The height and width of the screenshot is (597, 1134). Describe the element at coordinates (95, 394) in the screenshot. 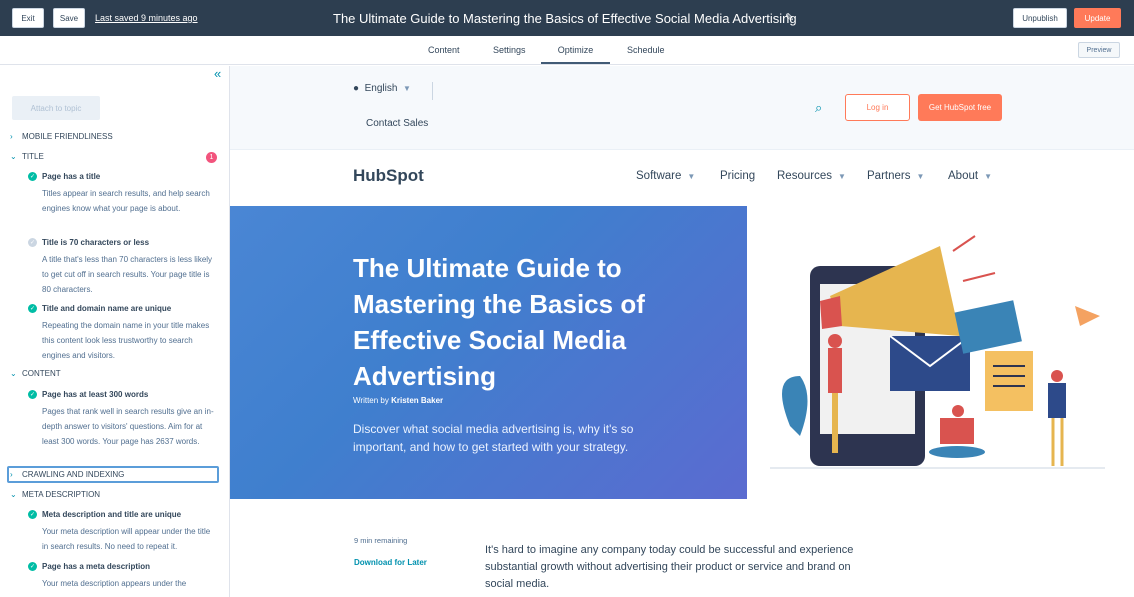

I see `check-title: Page has at least 300 words` at that location.